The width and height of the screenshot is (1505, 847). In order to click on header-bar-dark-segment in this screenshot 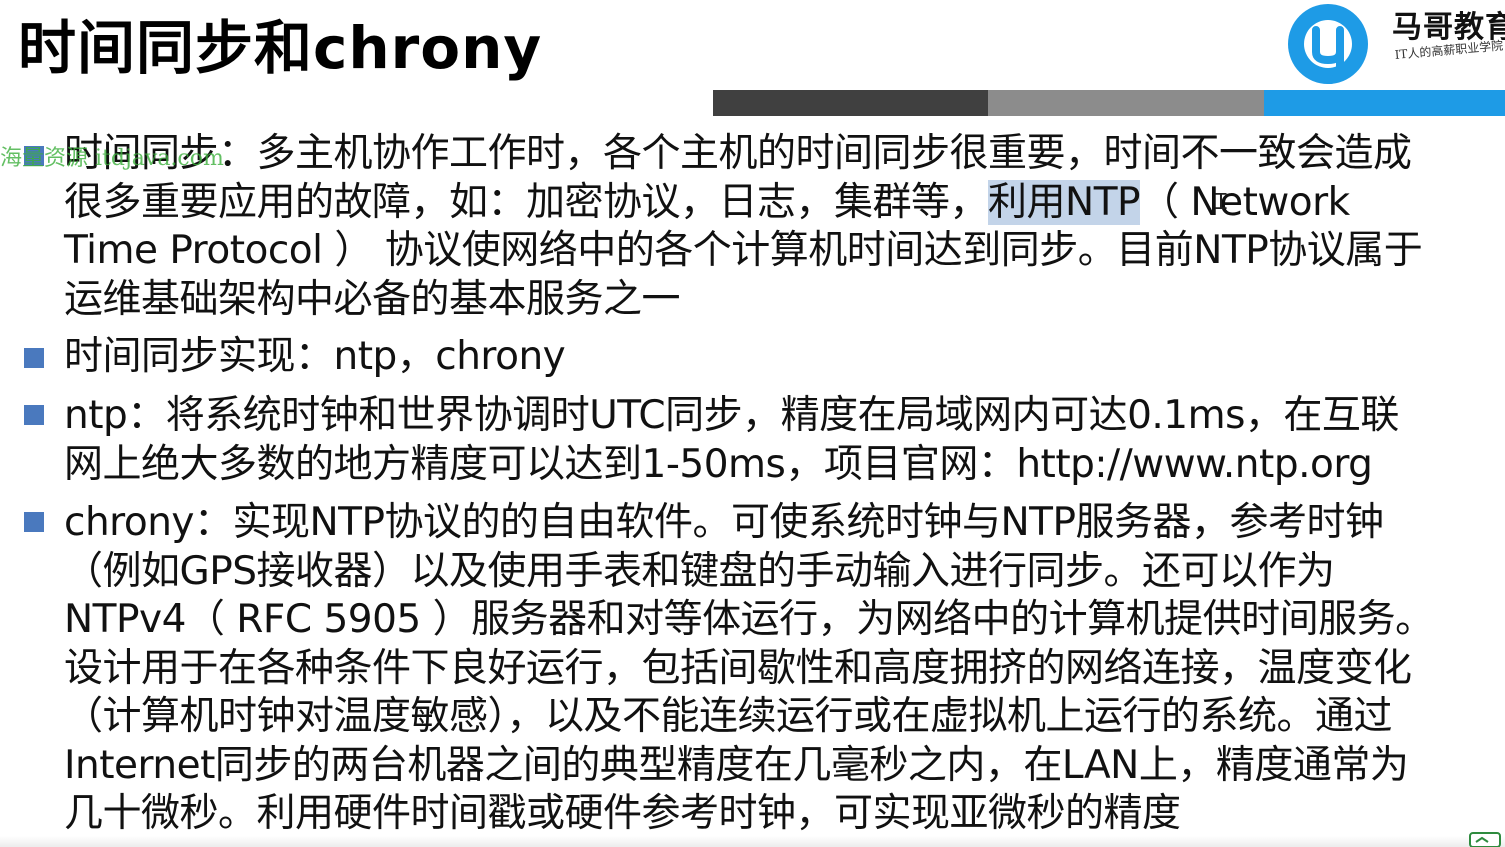, I will do `click(850, 103)`.